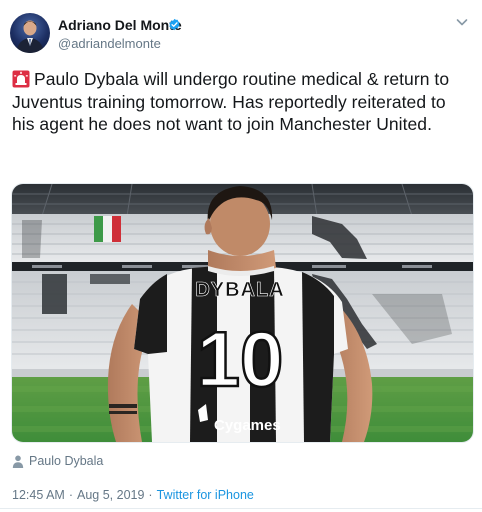  What do you see at coordinates (109, 43) in the screenshot?
I see `author-handle: @adriandelmonte` at bounding box center [109, 43].